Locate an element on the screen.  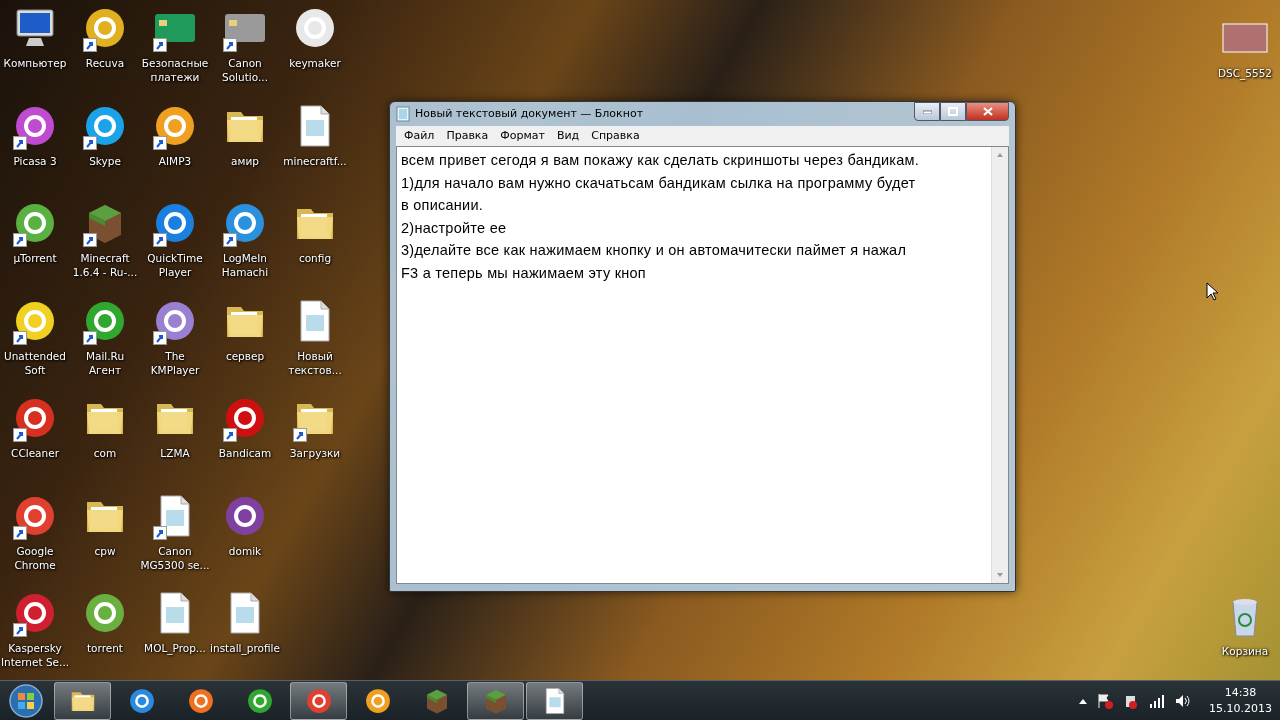
clock-time: 14:38 is located at coordinates (1240, 692).